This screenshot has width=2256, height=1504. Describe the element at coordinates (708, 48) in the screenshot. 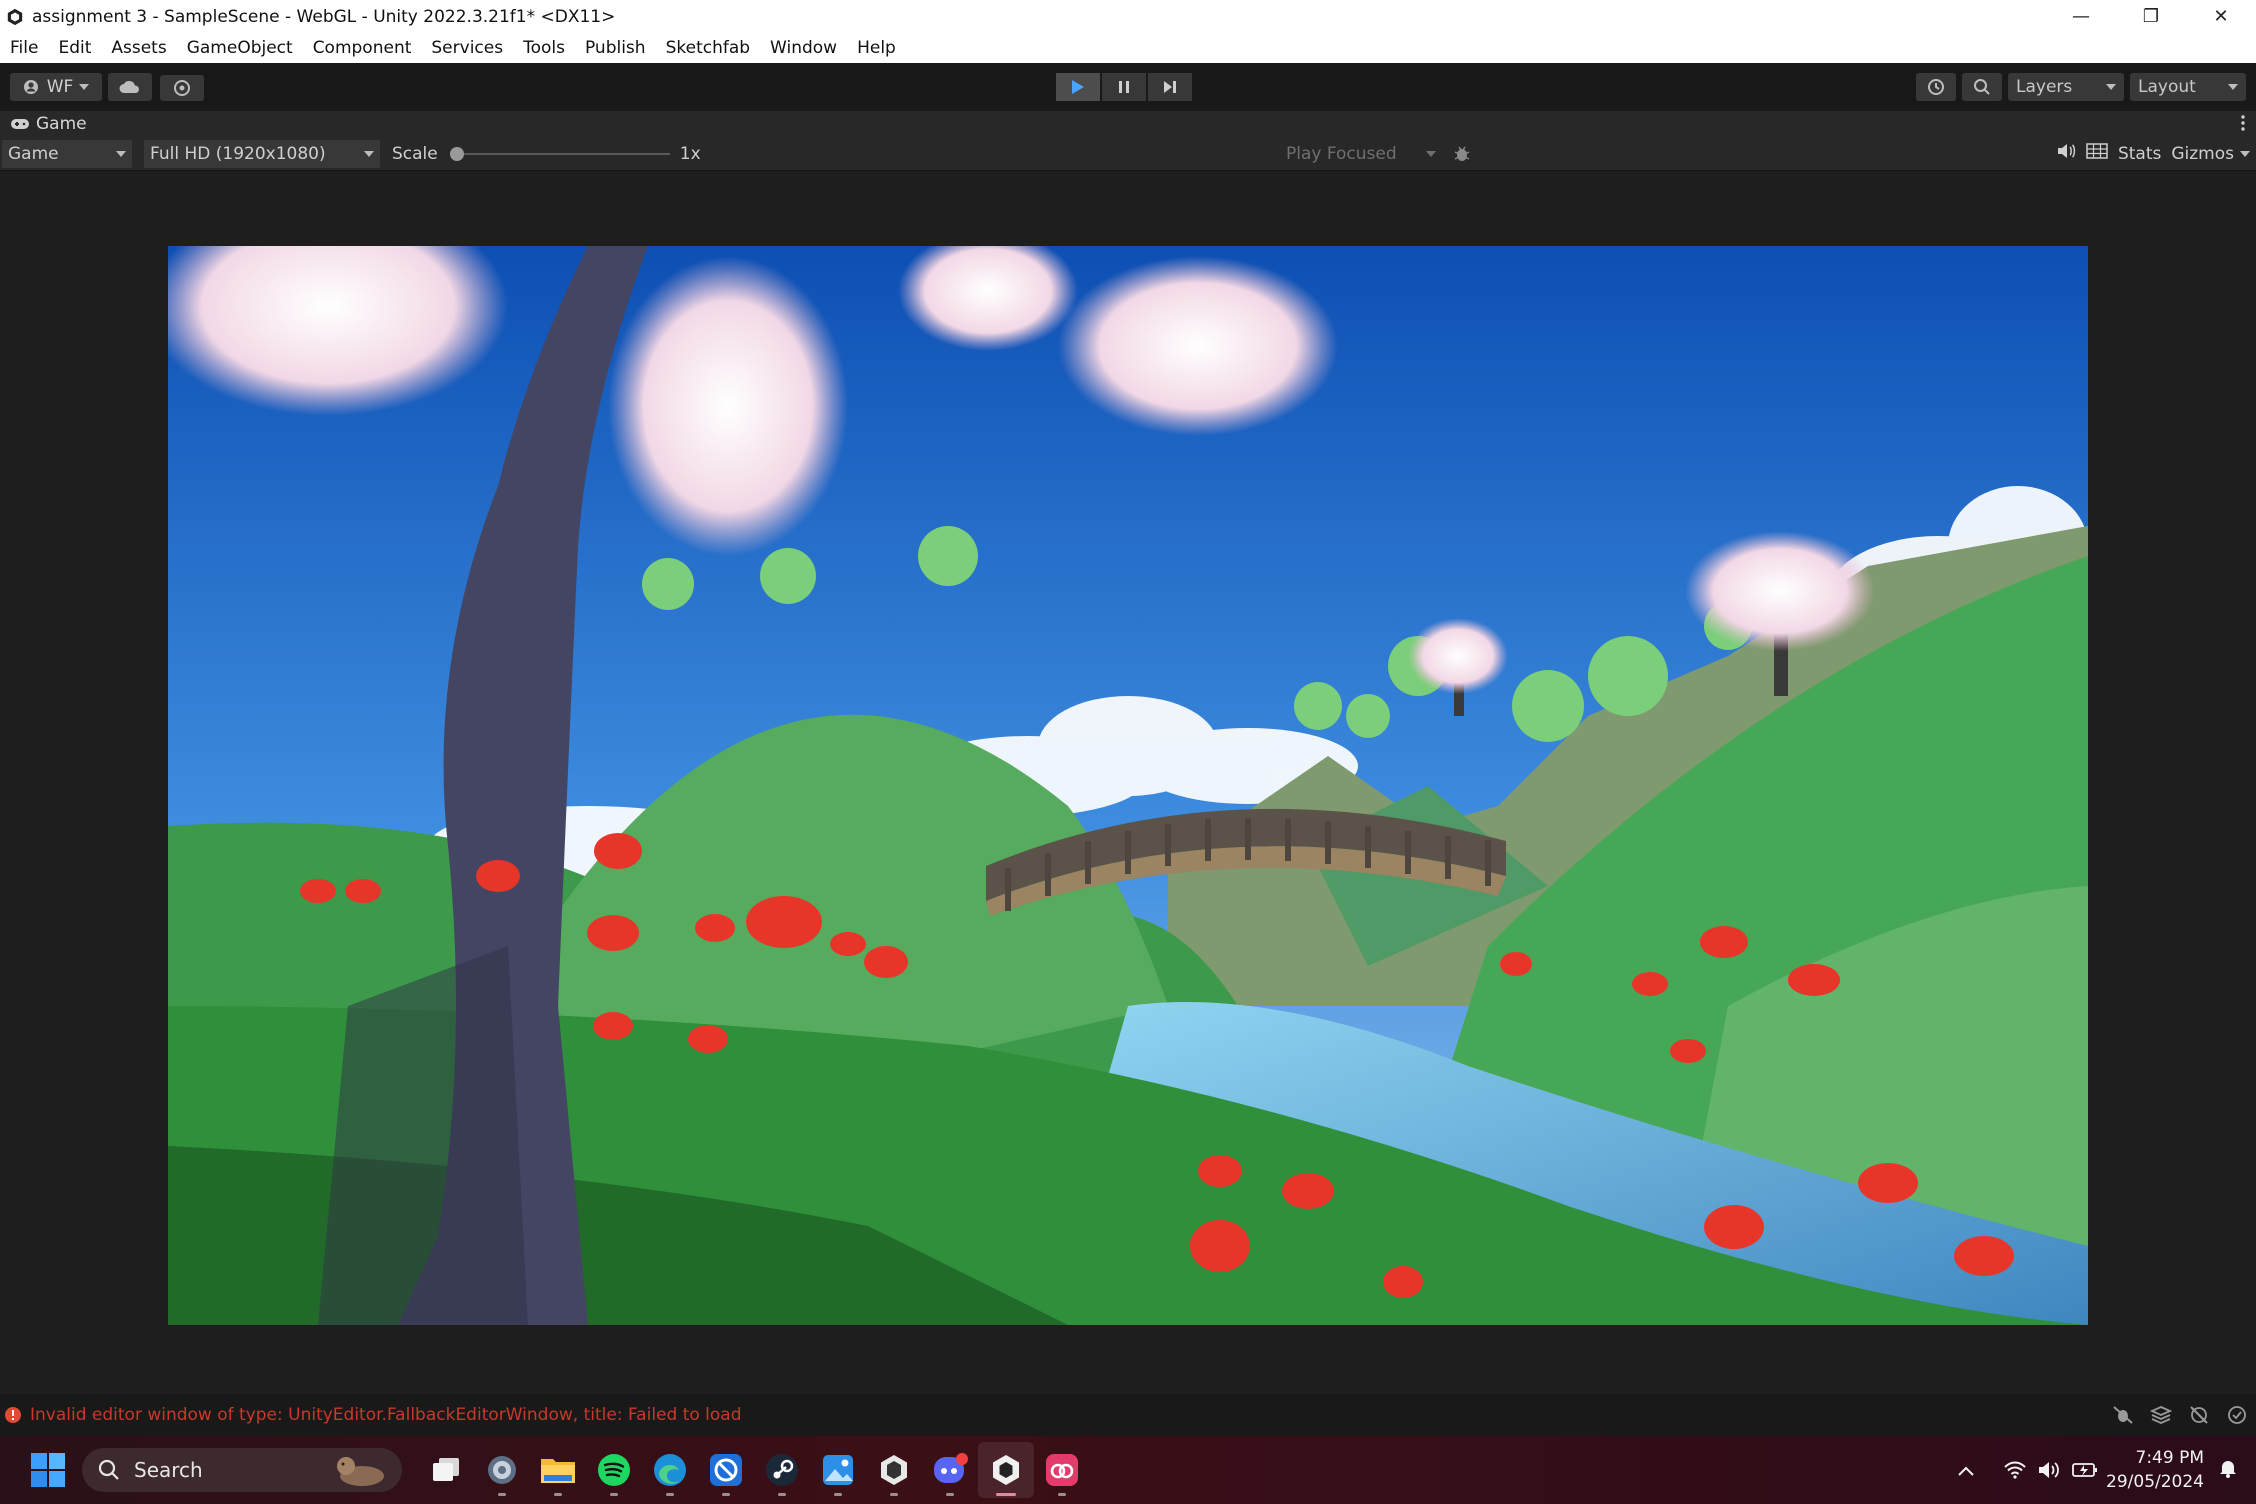

I see `menu-sketchfab: Sketchfab` at that location.